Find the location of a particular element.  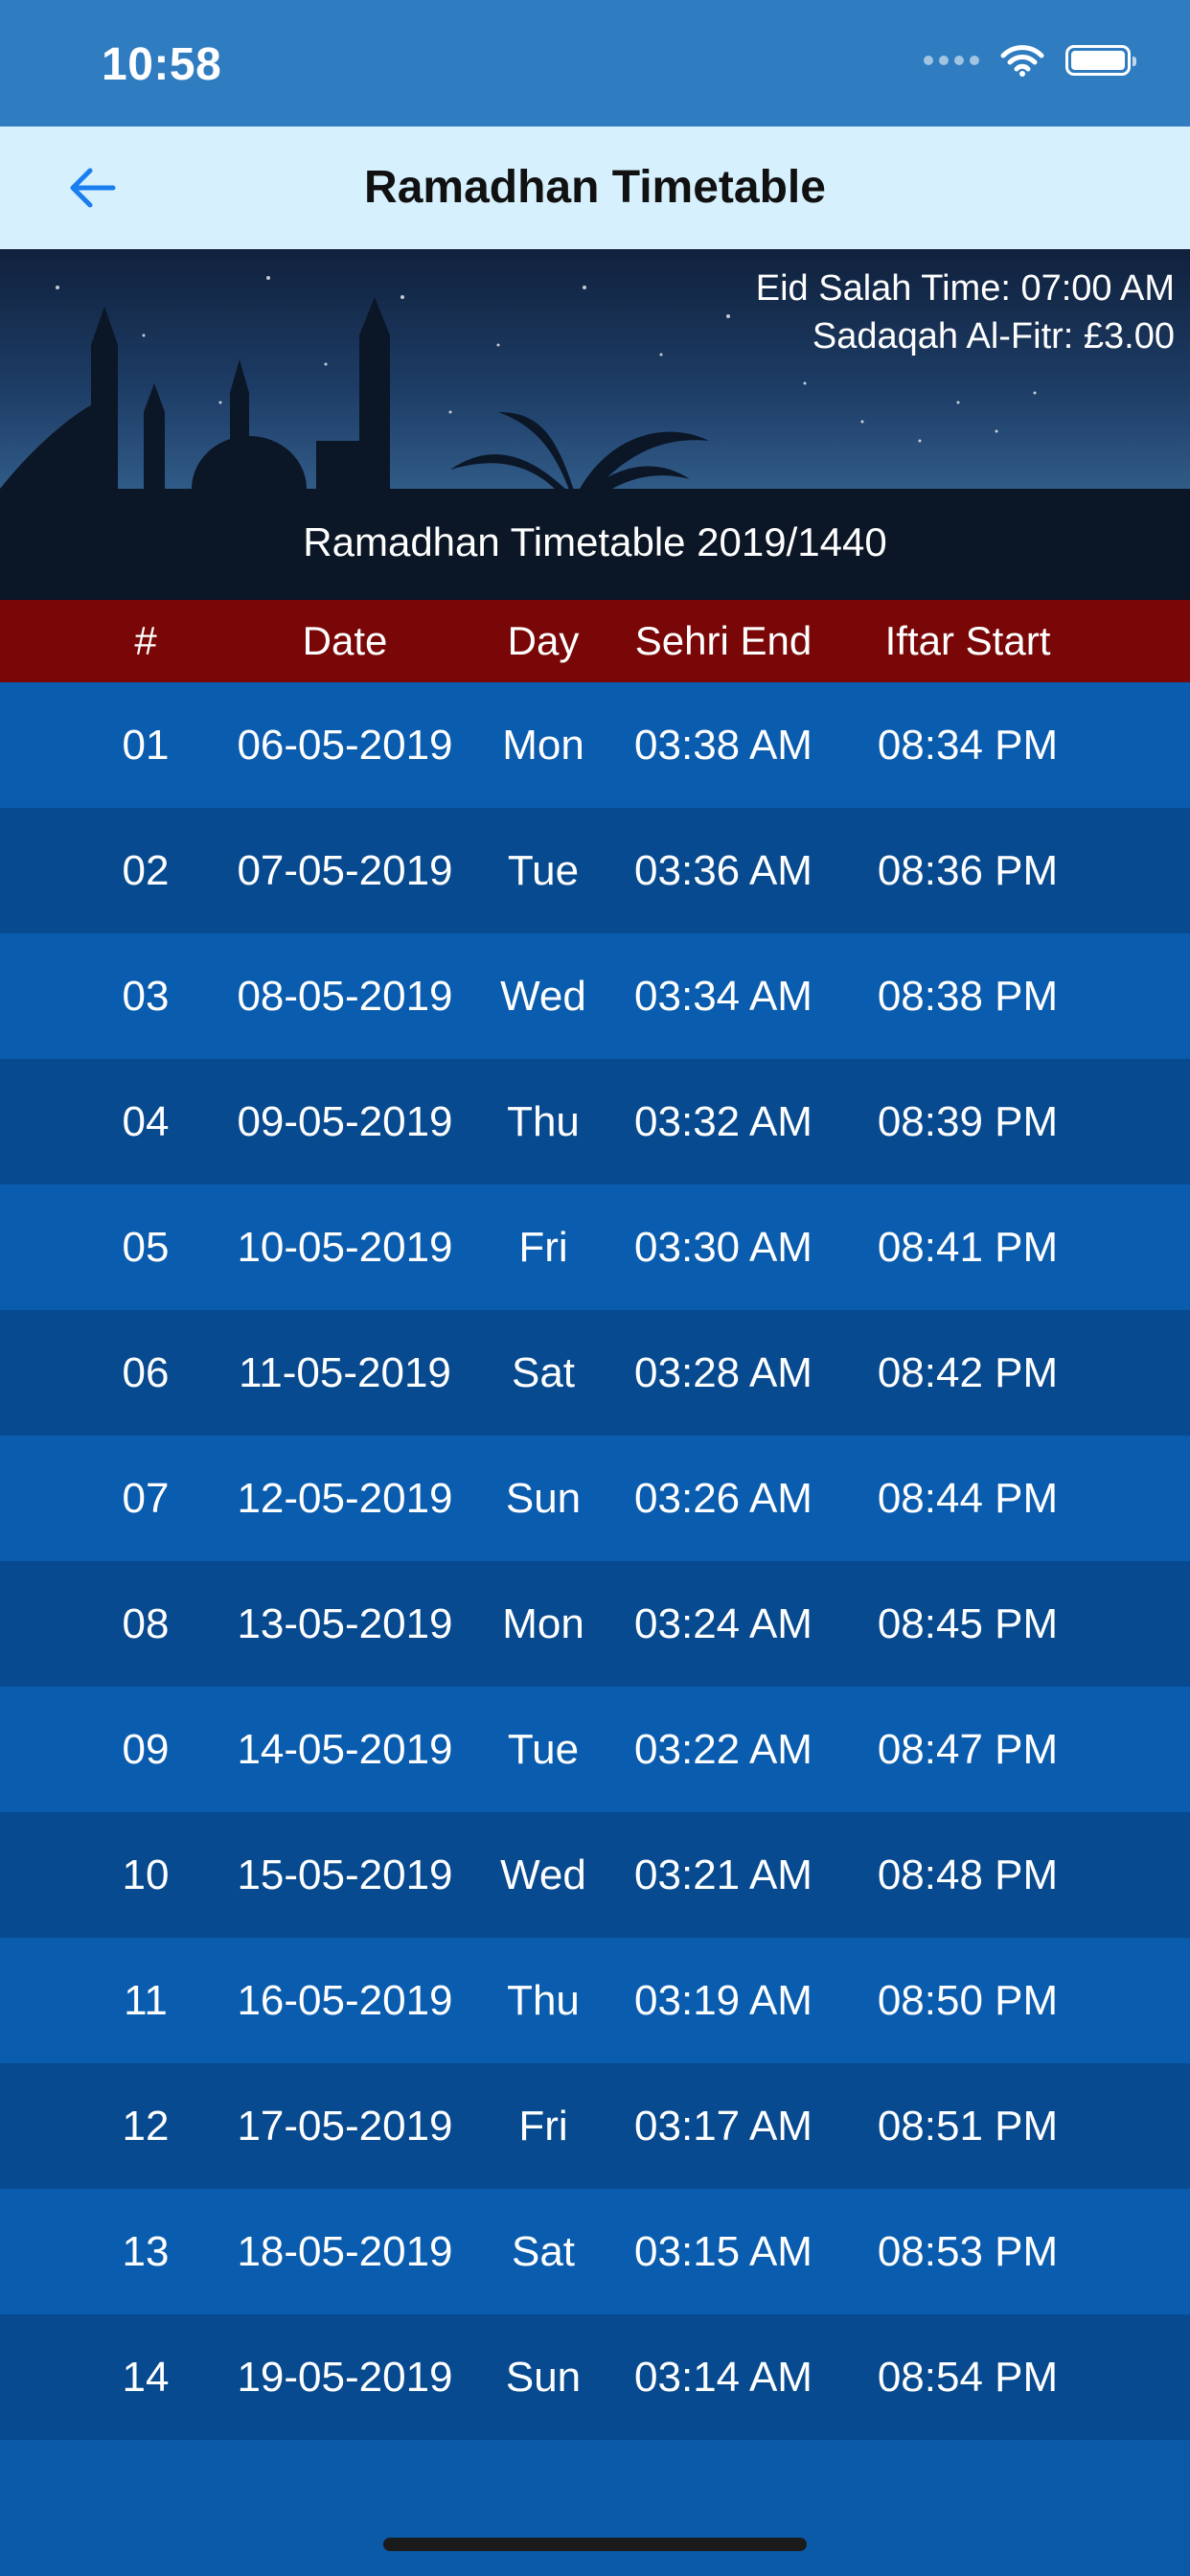

table-row: 05 10-05-2019 Fri 03:30 AM 08:41 PM is located at coordinates (595, 1247).